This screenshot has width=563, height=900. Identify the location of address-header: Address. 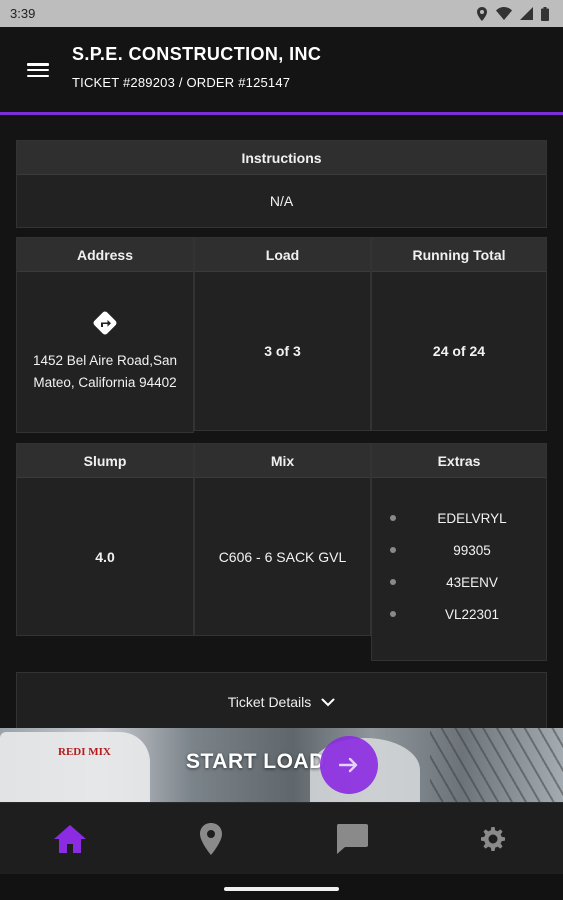
(105, 255).